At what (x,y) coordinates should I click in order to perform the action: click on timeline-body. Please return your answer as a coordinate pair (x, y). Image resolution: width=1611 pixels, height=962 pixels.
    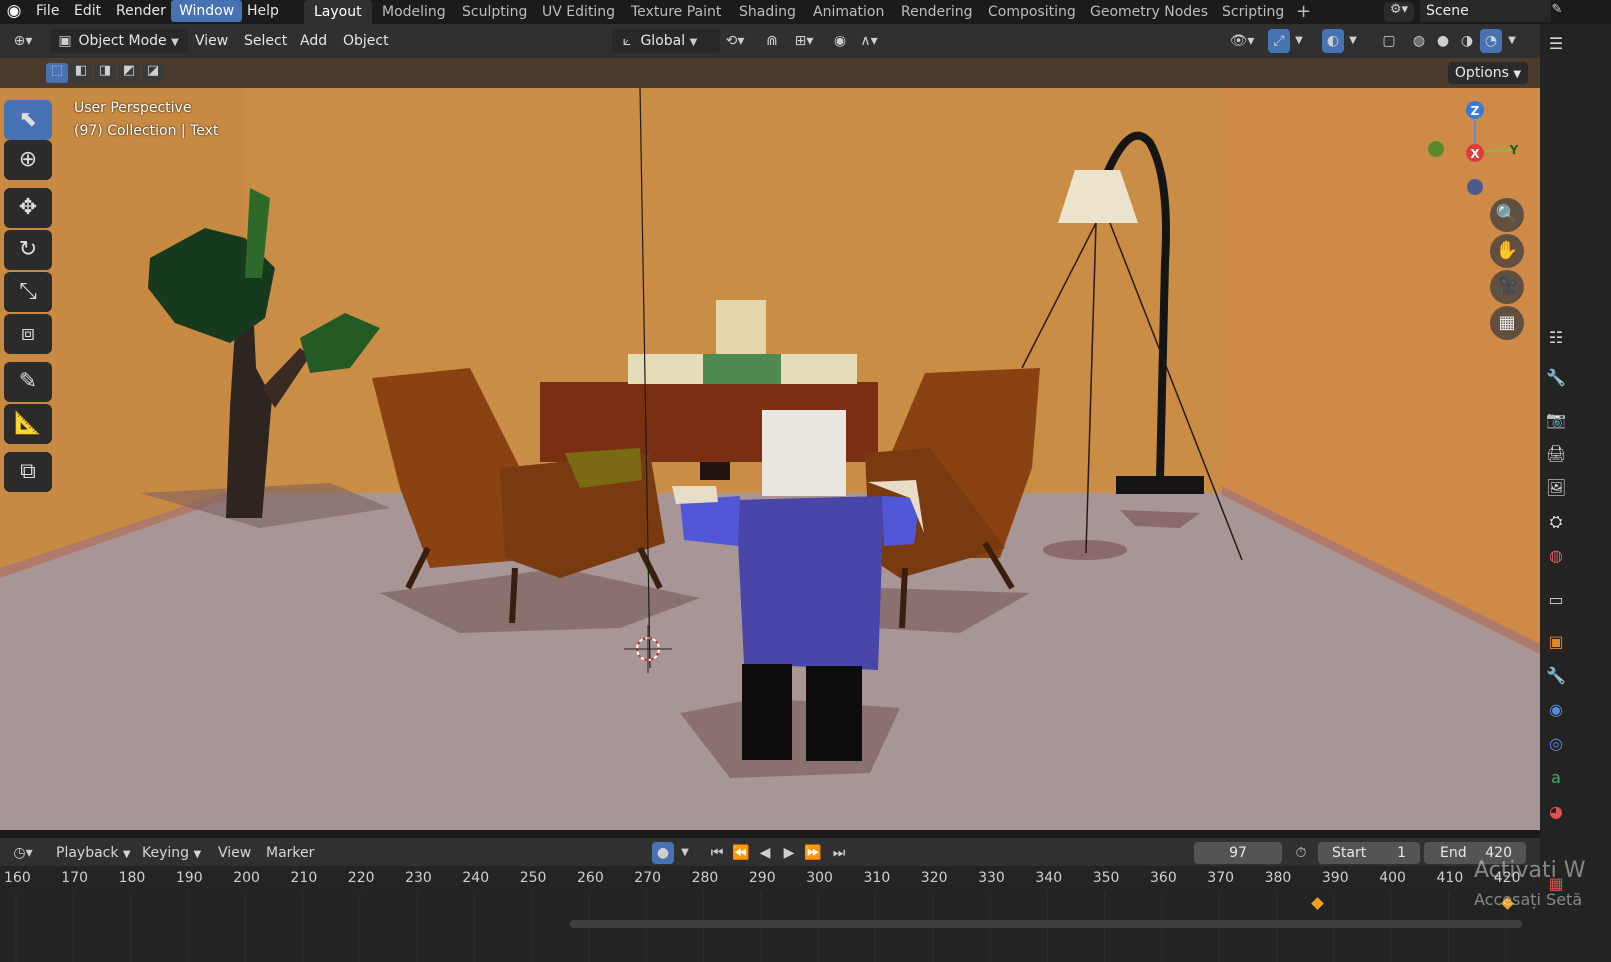
    Looking at the image, I should click on (770, 927).